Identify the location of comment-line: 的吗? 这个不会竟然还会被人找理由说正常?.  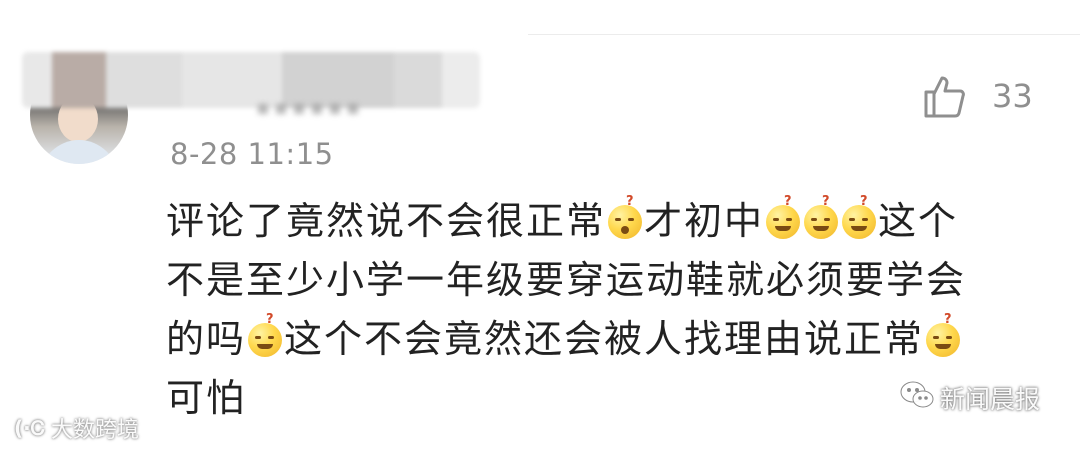
(611, 339).